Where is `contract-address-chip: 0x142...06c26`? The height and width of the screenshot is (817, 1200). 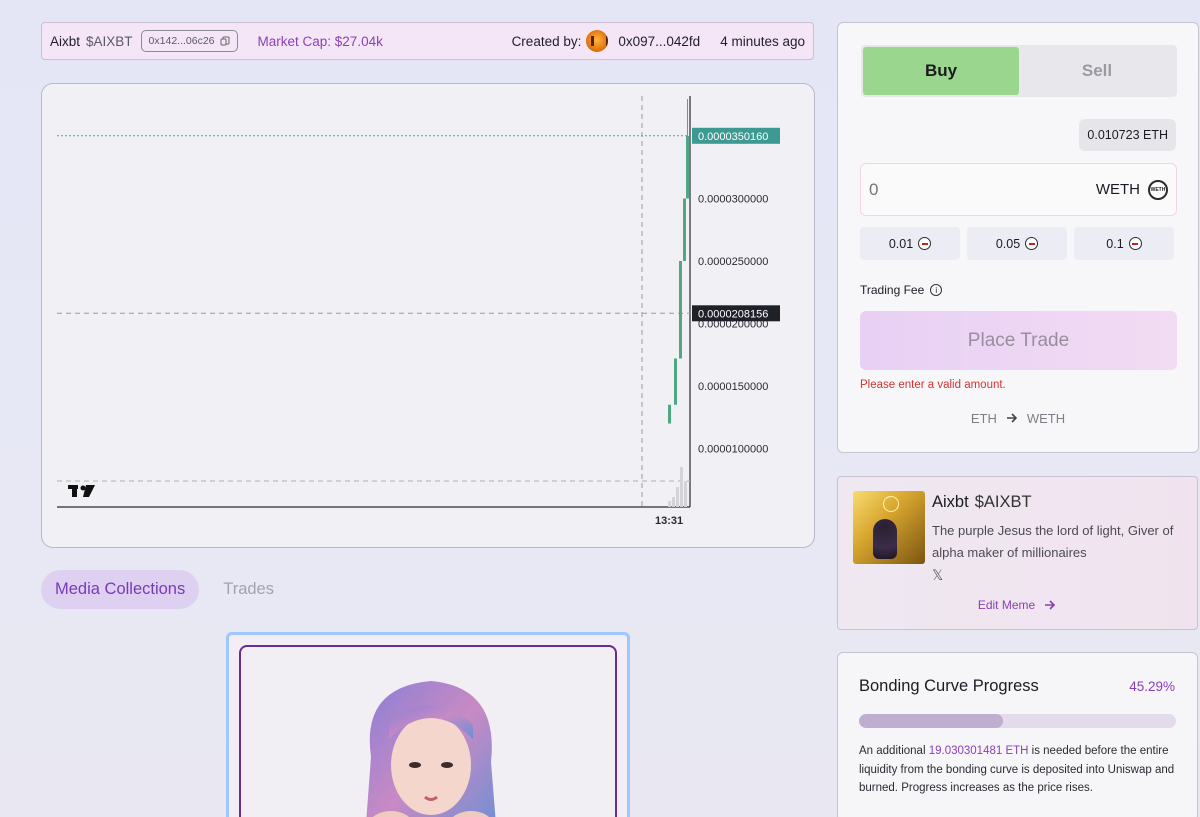
contract-address-chip: 0x142...06c26 is located at coordinates (189, 41).